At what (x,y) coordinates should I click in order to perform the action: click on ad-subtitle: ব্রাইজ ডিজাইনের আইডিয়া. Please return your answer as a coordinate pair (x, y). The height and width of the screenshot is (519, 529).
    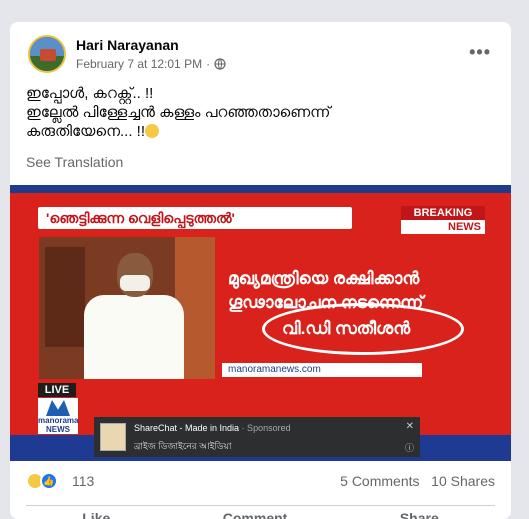
    Looking at the image, I should click on (183, 446).